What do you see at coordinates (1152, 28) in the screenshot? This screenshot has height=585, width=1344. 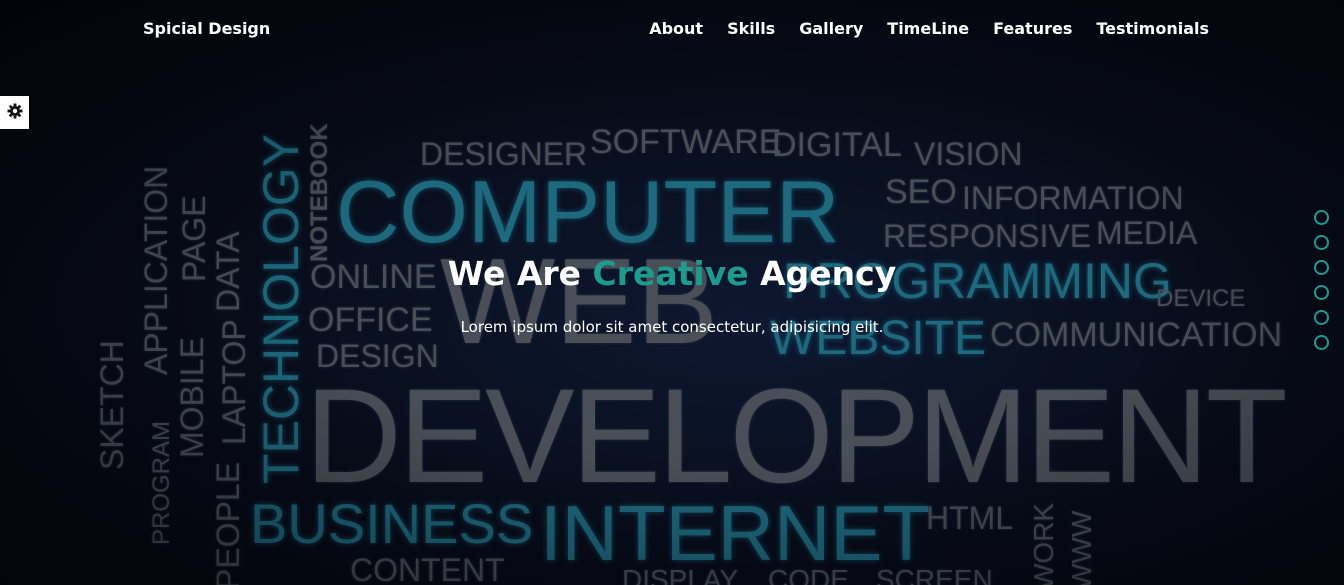 I see `nav-link-testimonials: Testimonials` at bounding box center [1152, 28].